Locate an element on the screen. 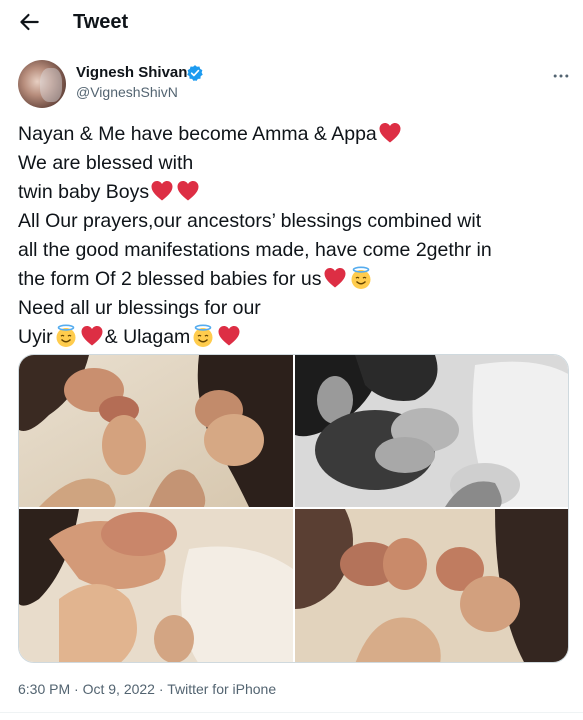 The height and width of the screenshot is (720, 583). arrow-left-icon is located at coordinates (29, 22).